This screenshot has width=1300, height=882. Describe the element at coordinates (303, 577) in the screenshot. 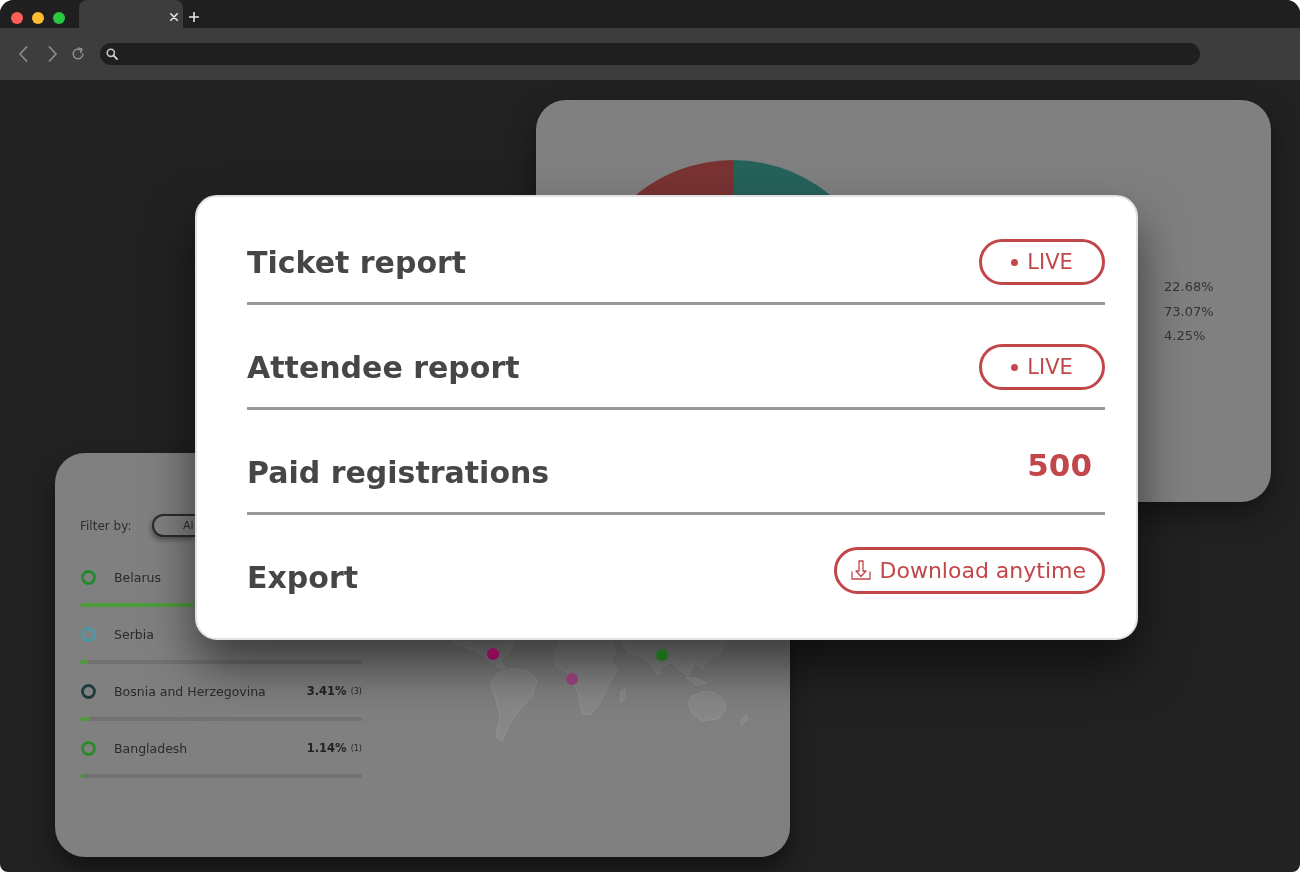

I see `row-title: Export` at that location.